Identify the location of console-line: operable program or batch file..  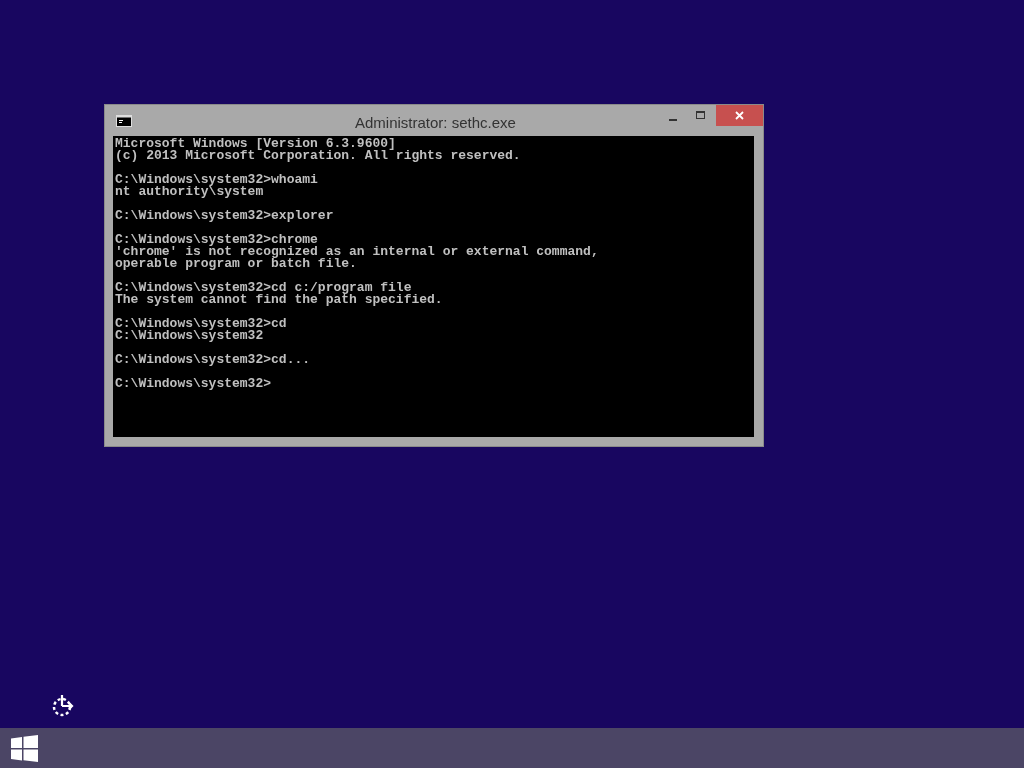
(236, 264).